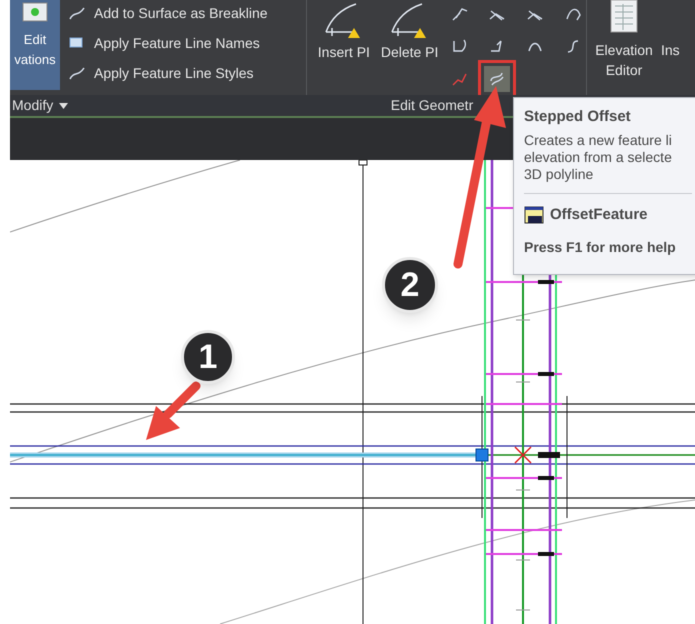  What do you see at coordinates (168, 73) in the screenshot?
I see `command-button: Apply Feature Line Styles` at bounding box center [168, 73].